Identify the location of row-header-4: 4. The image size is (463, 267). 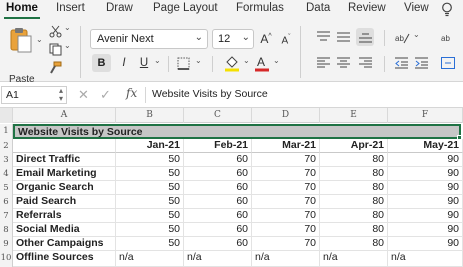
(6, 174).